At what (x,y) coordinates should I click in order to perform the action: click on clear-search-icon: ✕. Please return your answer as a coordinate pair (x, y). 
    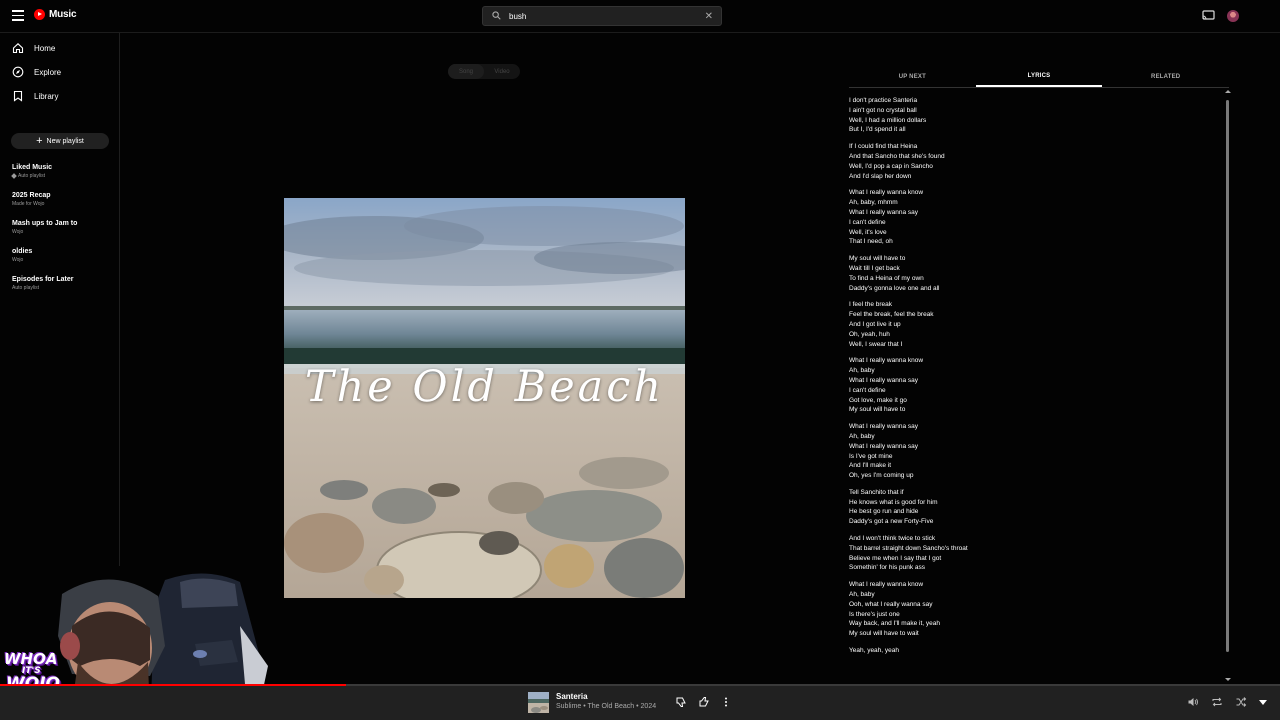
    Looking at the image, I should click on (709, 16).